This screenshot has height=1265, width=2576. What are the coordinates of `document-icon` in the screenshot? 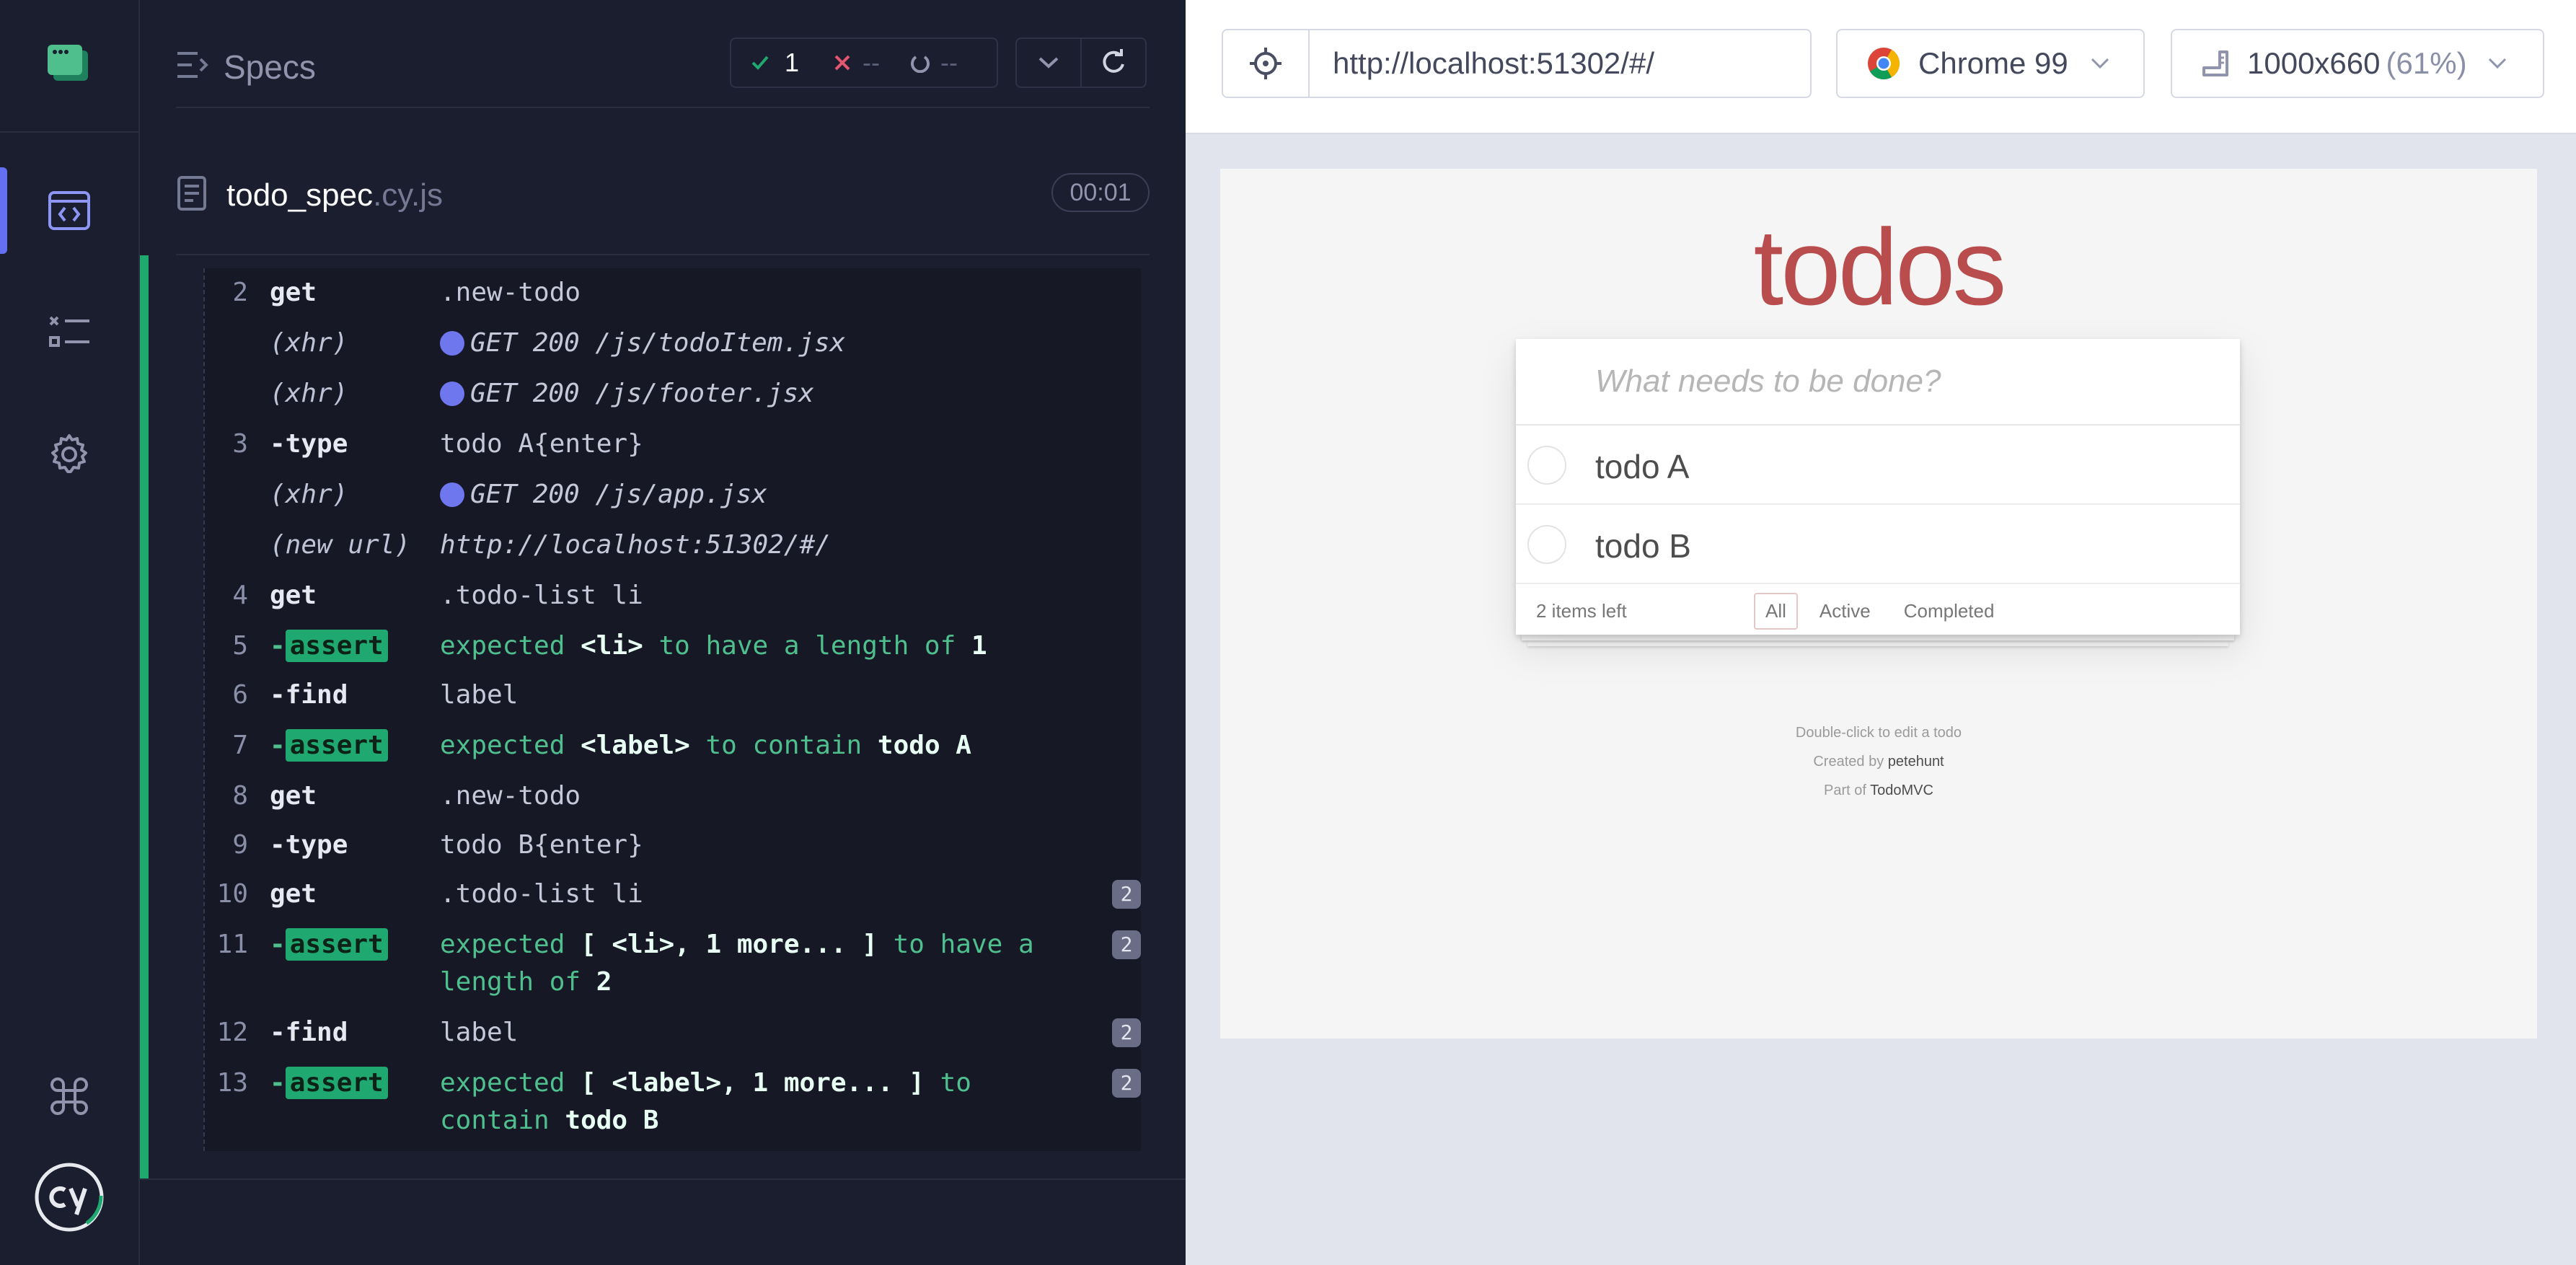 It's located at (191, 195).